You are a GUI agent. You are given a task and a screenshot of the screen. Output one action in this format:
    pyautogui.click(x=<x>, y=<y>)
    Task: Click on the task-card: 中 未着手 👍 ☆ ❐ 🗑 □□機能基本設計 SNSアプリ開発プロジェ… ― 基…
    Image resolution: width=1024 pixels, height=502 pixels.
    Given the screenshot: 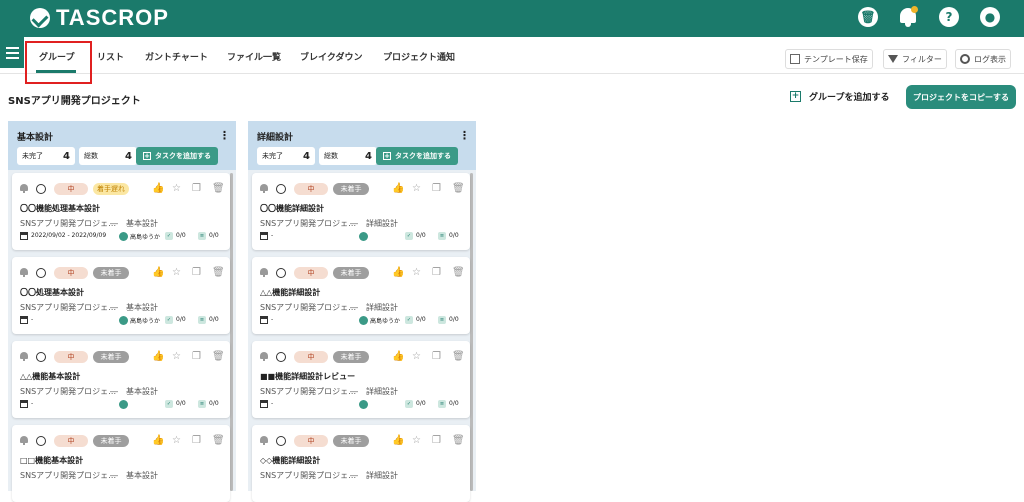 What is the action you would take?
    pyautogui.click(x=121, y=463)
    